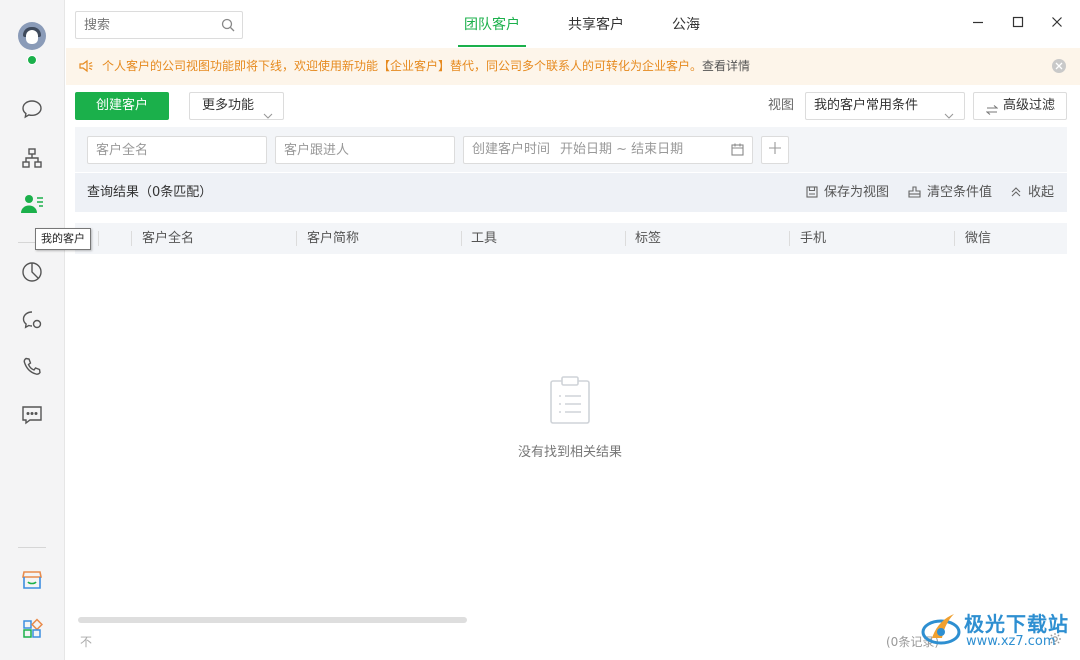 The image size is (1080, 660). I want to click on search-icon, so click(228, 27).